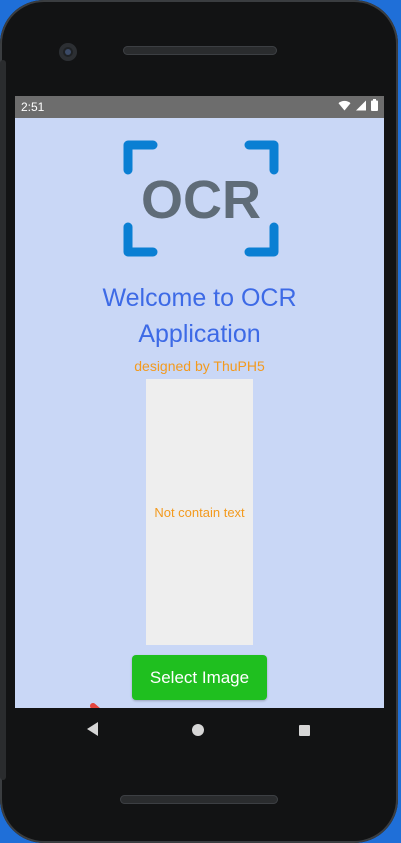 Image resolution: width=401 pixels, height=843 pixels. I want to click on ocr-logo: OCR, so click(201, 198).